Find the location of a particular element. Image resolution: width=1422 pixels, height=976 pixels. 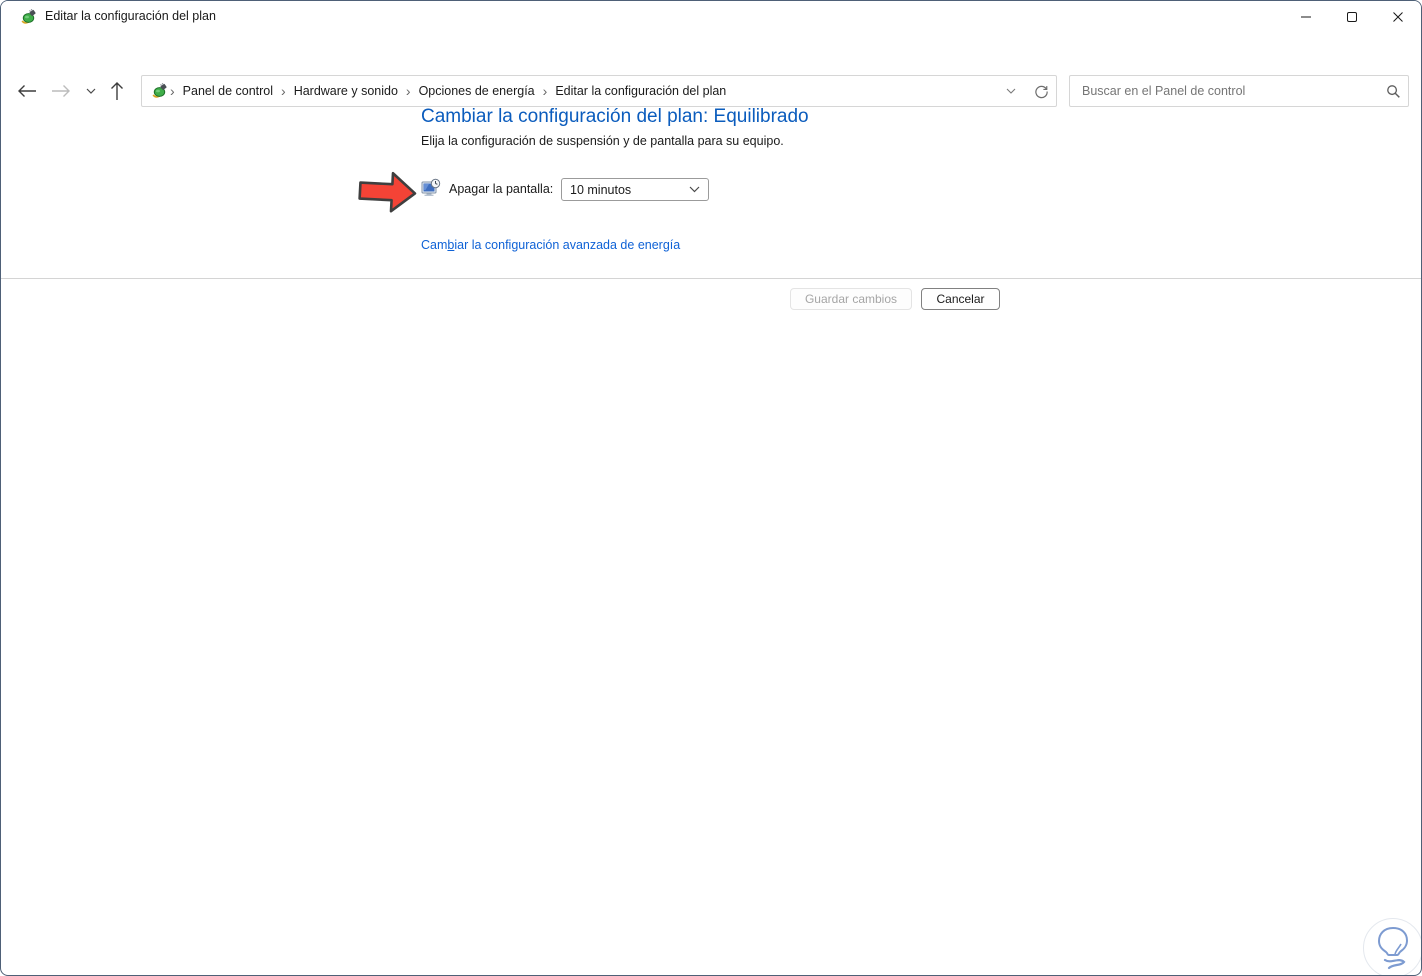

up-button is located at coordinates (117, 91).